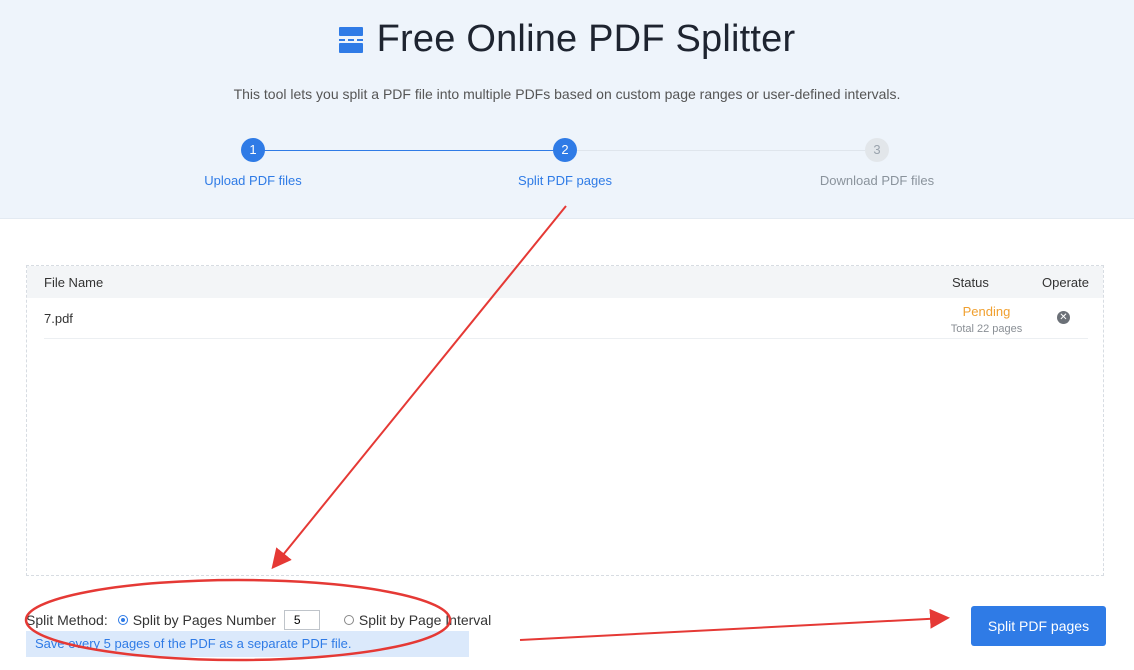 The width and height of the screenshot is (1134, 670). Describe the element at coordinates (565, 150) in the screenshot. I see `step-number: 2` at that location.